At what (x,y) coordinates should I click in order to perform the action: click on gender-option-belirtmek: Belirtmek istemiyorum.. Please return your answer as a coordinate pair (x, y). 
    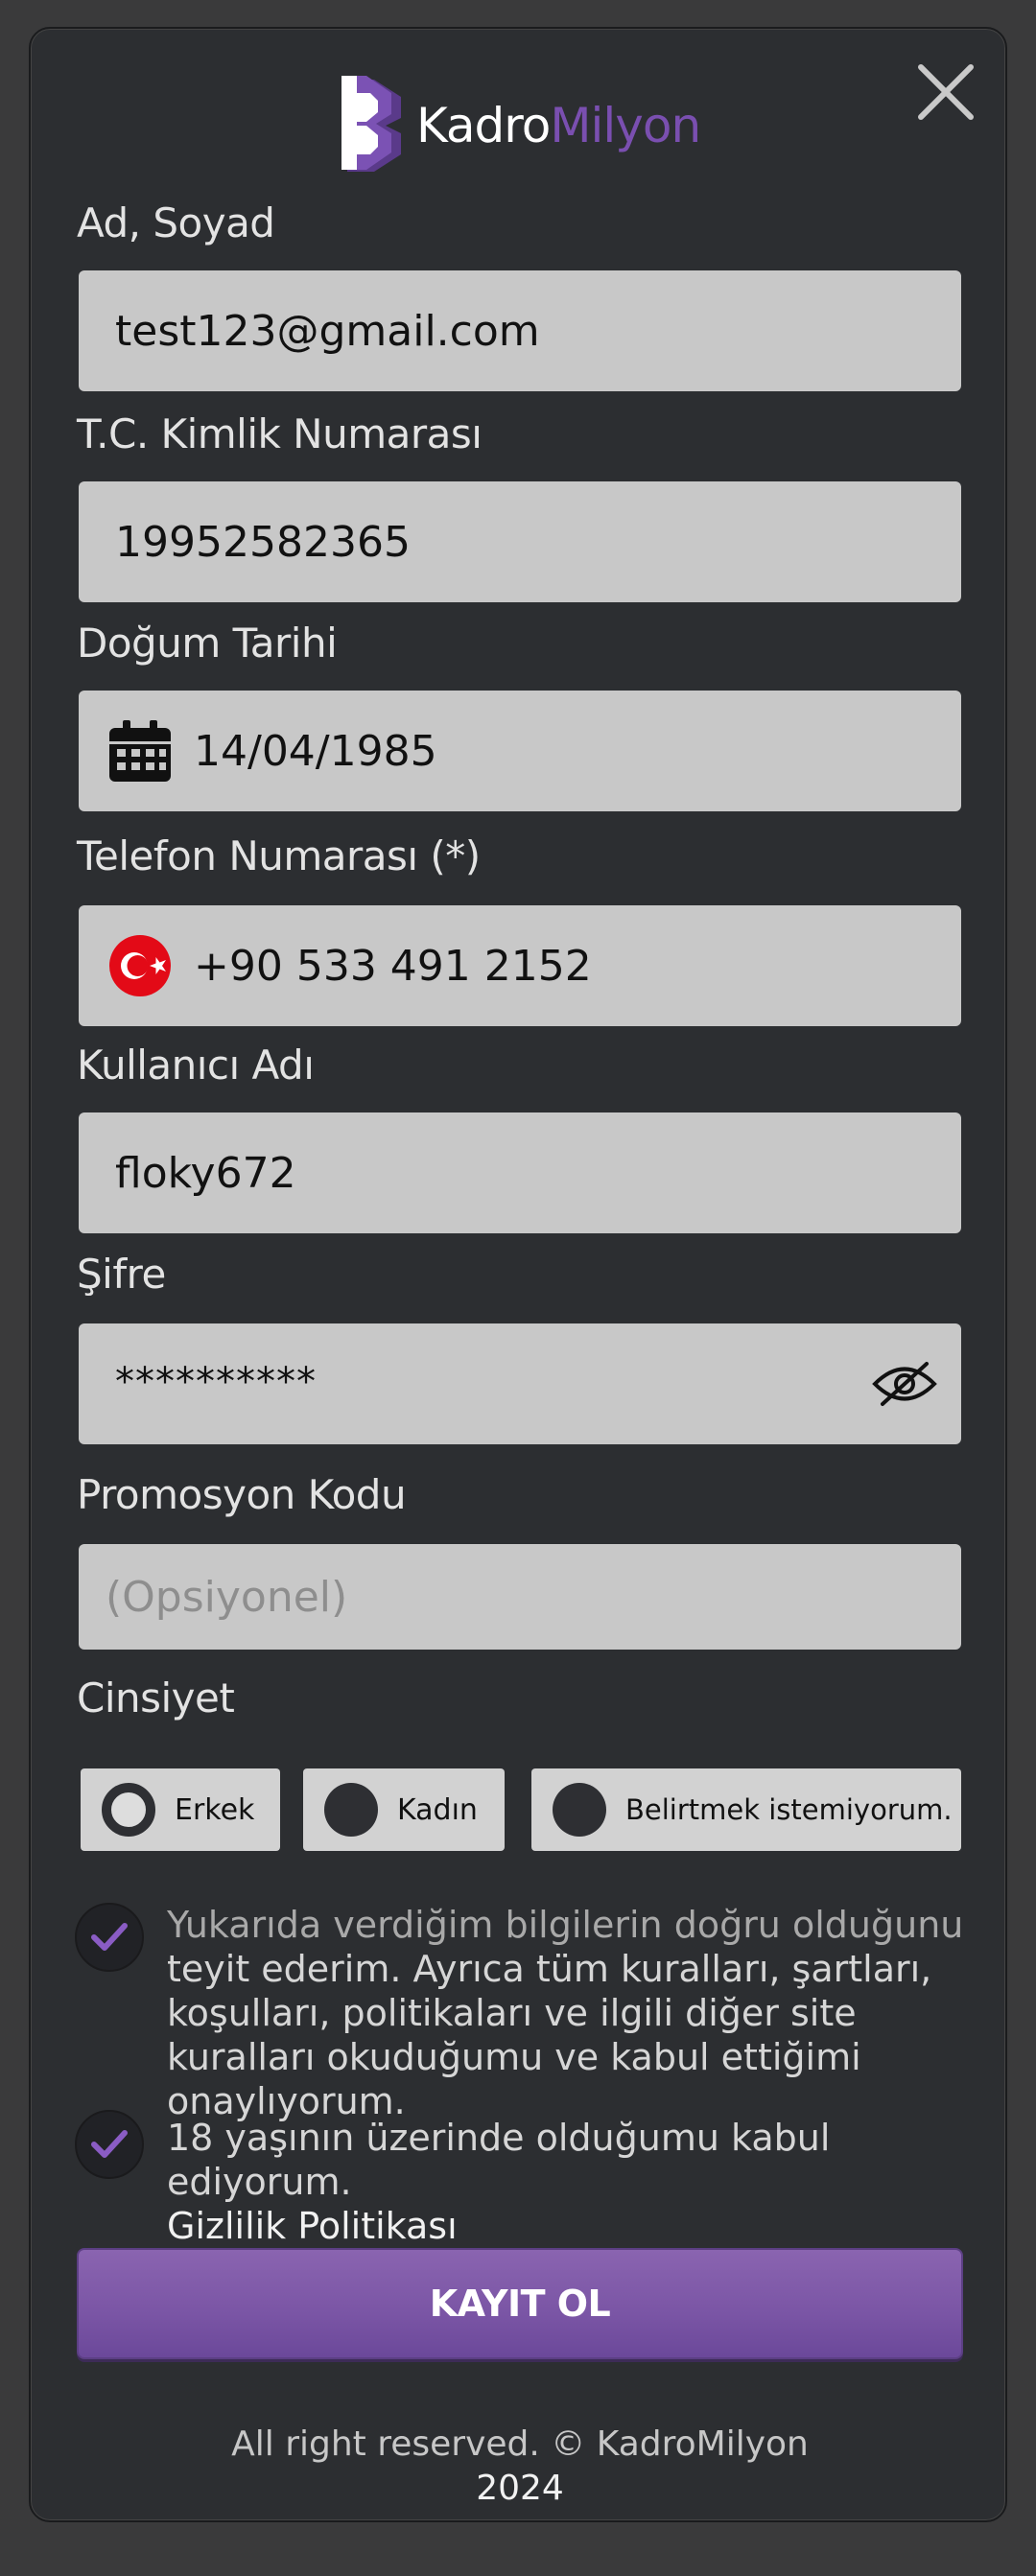
    Looking at the image, I should click on (746, 1809).